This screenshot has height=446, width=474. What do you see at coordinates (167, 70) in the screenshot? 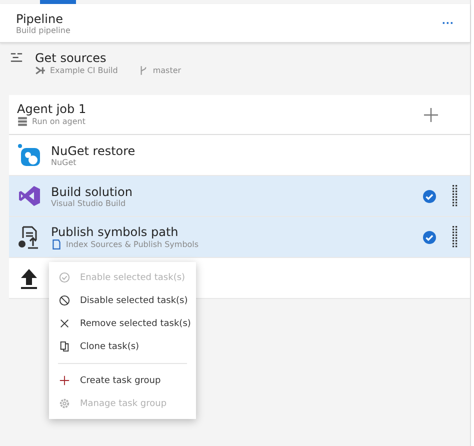
I see `branch-name: master` at bounding box center [167, 70].